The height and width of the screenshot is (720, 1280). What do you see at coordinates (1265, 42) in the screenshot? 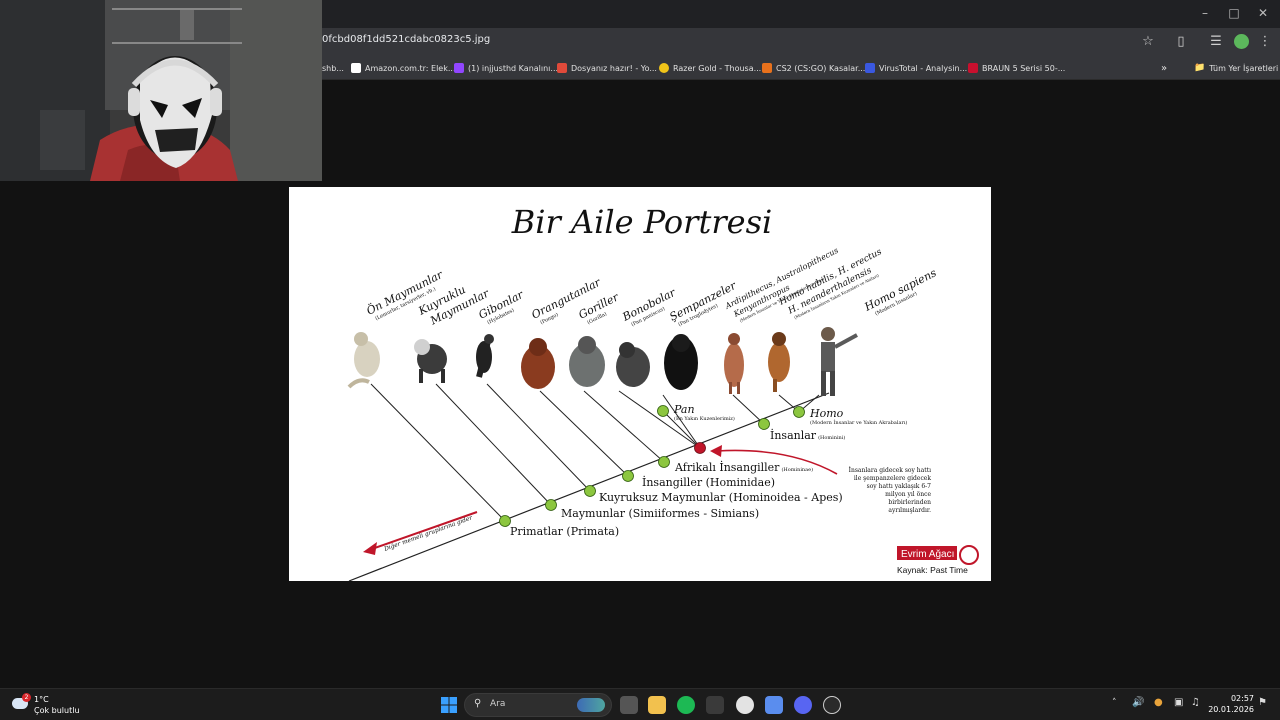
I see `menu-icon: ⋮` at bounding box center [1265, 42].